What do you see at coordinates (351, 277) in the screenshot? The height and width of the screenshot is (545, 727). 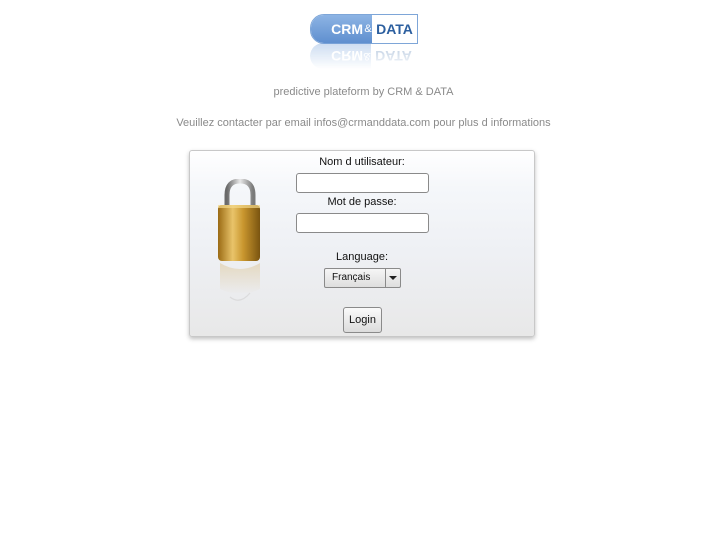 I see `language-selected-value: Français` at bounding box center [351, 277].